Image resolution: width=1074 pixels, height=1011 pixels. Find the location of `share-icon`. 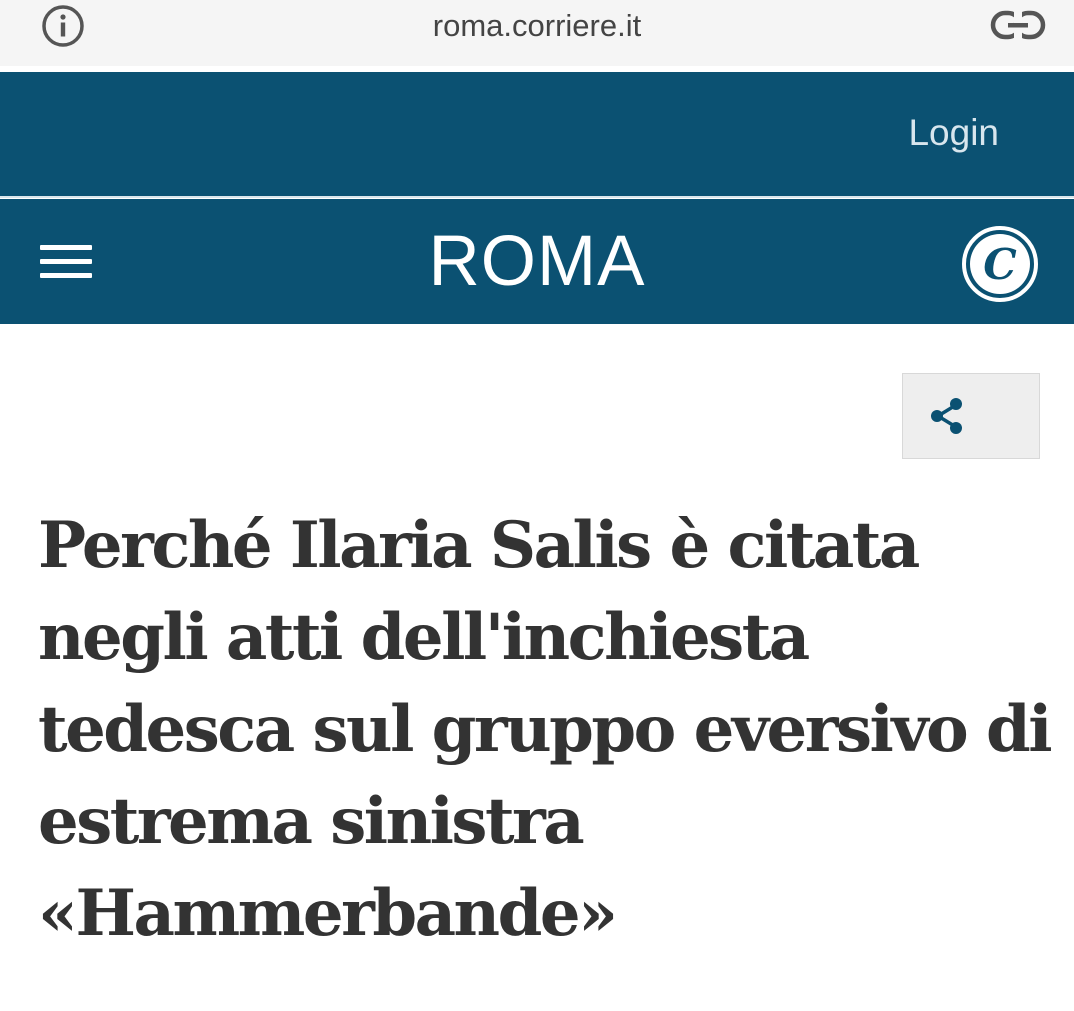

share-icon is located at coordinates (946, 416).